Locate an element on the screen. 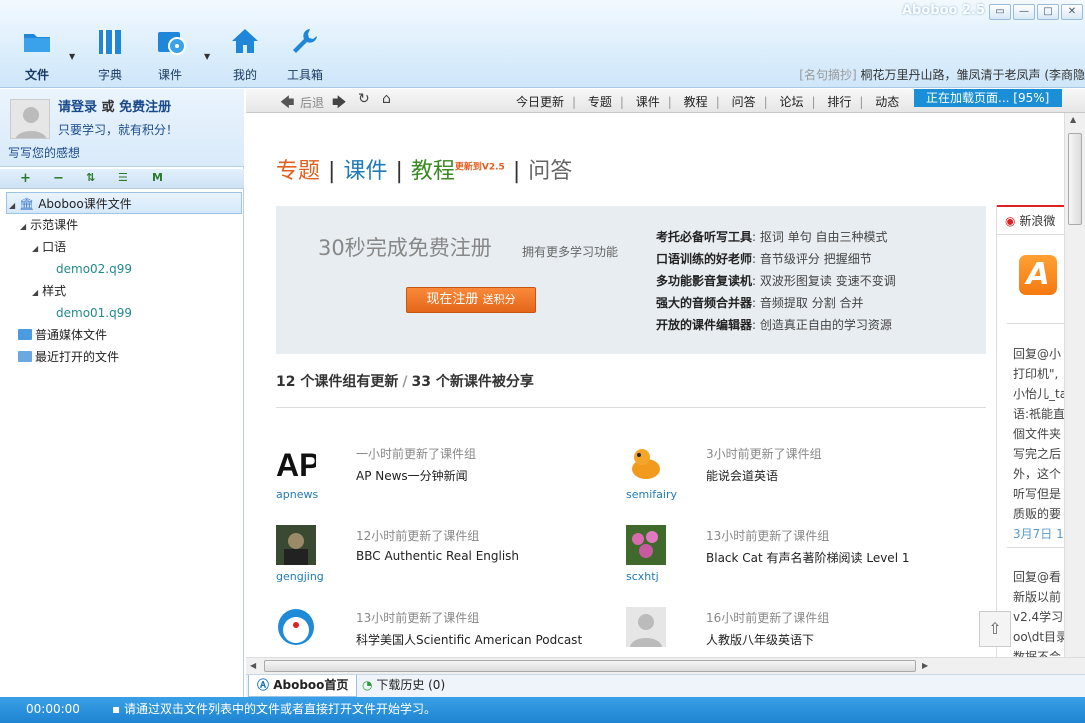  feature-desc: 抠词 单句 自由三种模式 is located at coordinates (823, 237).